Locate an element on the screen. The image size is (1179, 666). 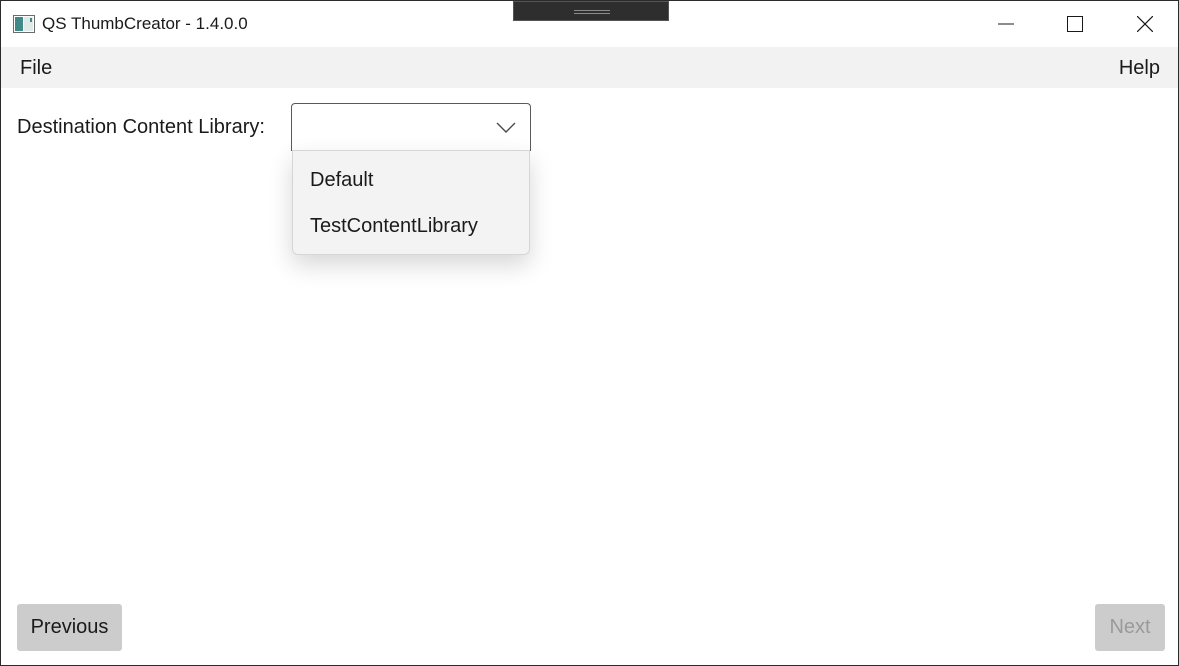
dropdown-option-testcontentlibrary: TestContentLibrary is located at coordinates (394, 226).